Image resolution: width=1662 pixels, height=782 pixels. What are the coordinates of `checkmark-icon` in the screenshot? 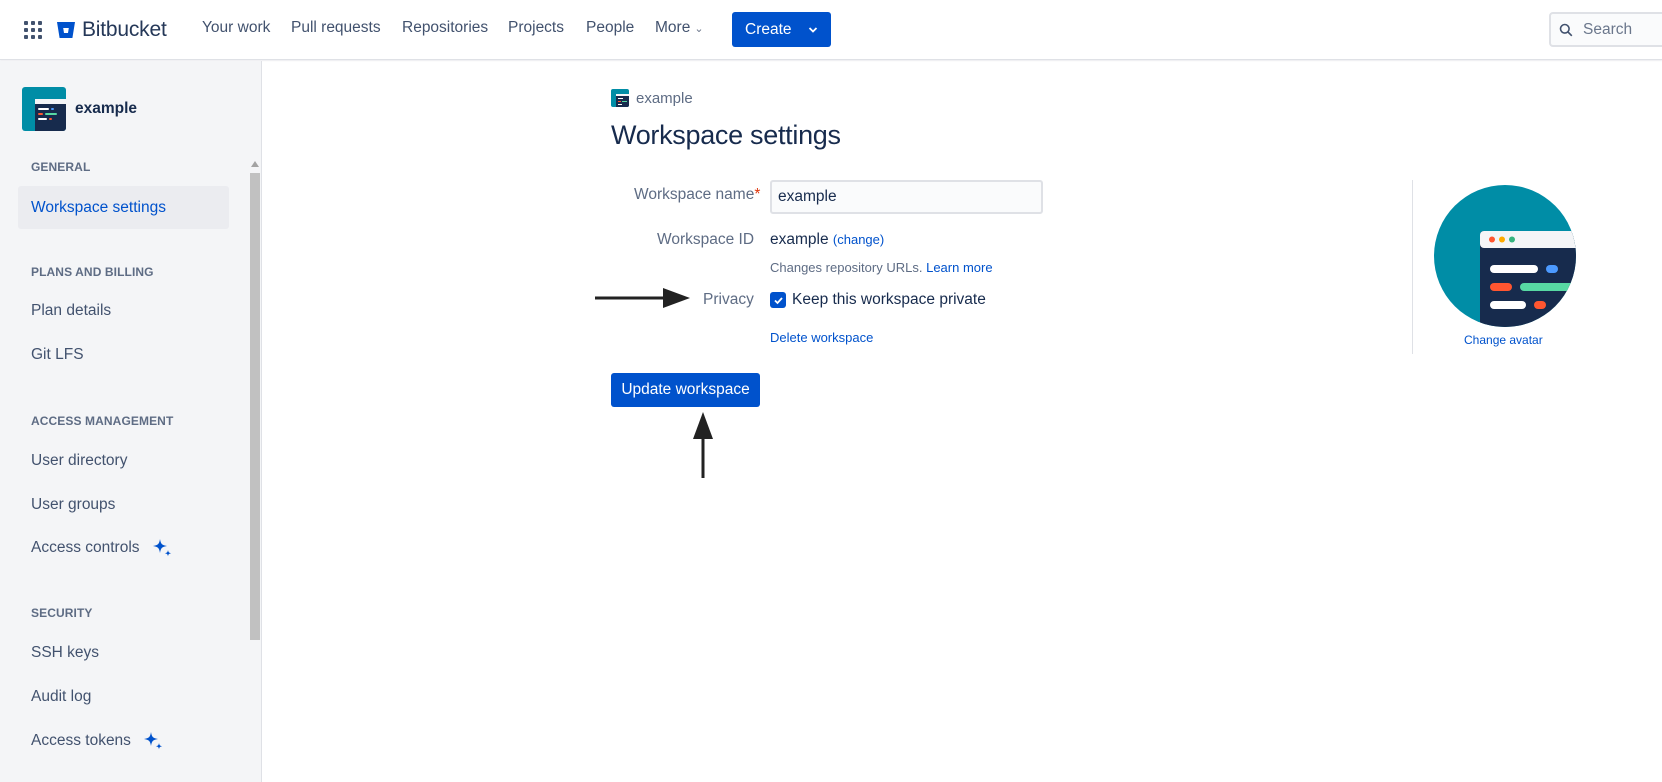 It's located at (778, 300).